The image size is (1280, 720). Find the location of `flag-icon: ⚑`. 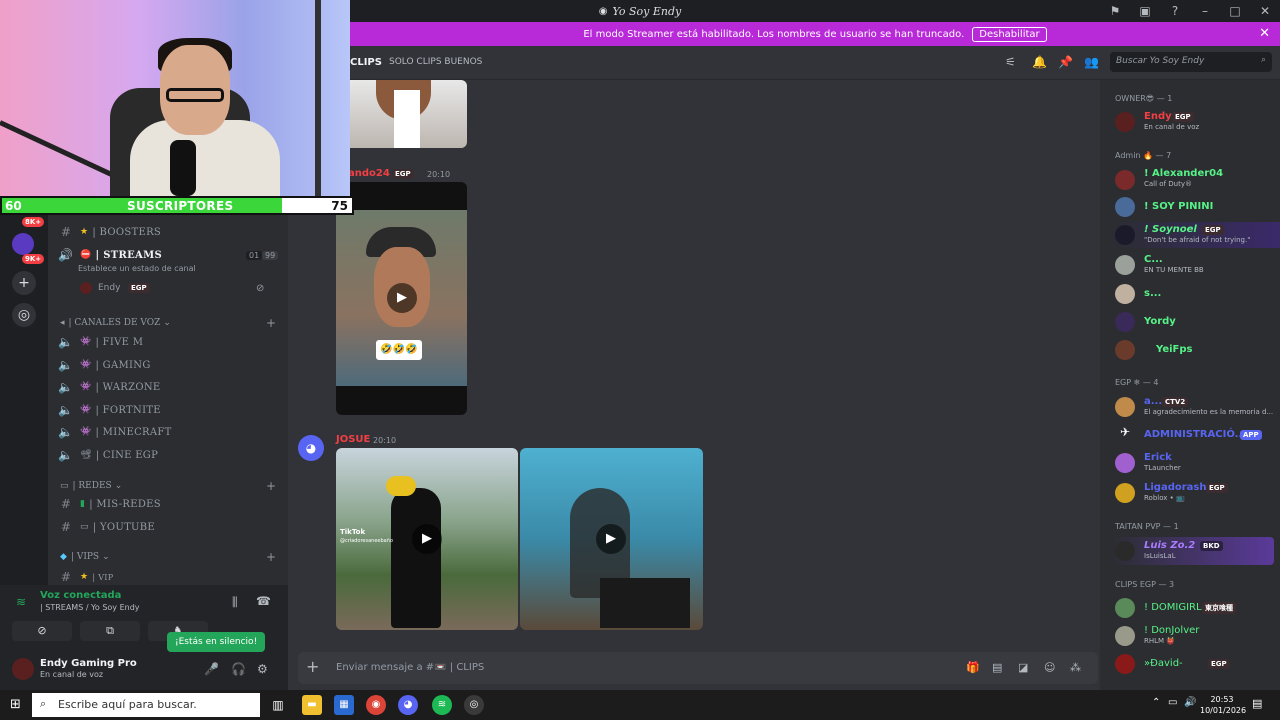

flag-icon: ⚑ is located at coordinates (1115, 11).